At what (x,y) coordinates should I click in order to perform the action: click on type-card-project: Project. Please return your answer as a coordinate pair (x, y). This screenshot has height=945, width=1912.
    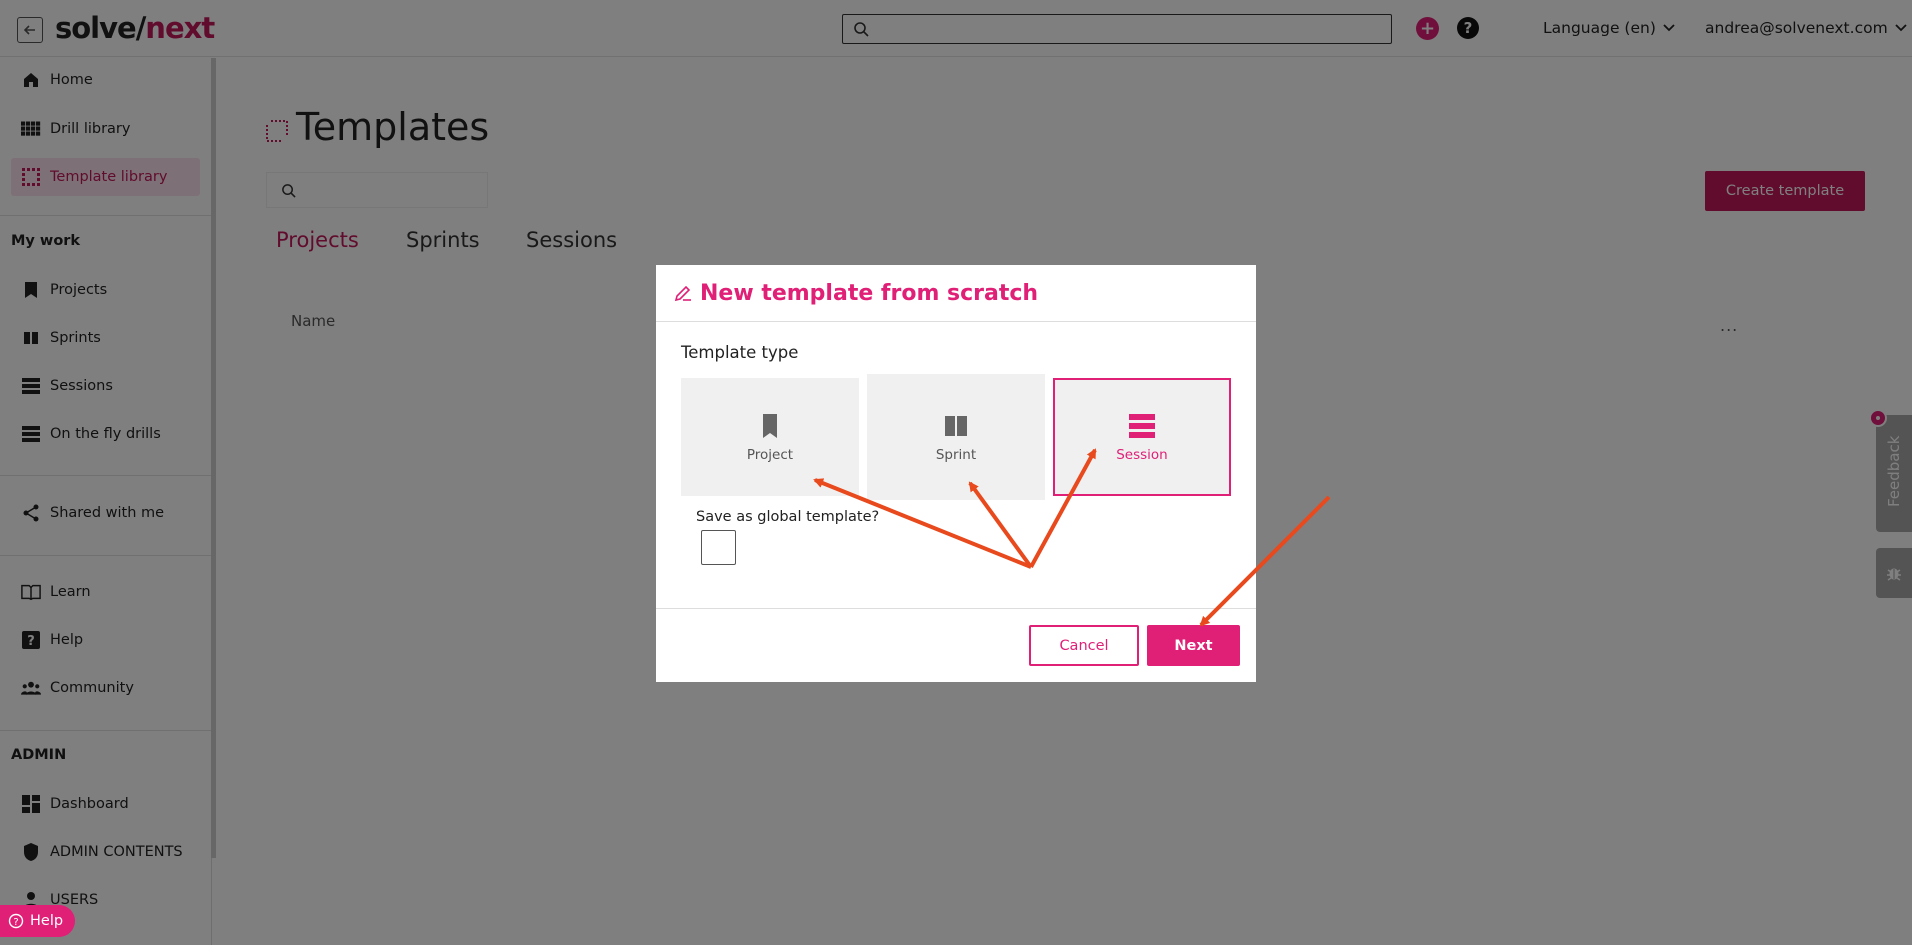
    Looking at the image, I should click on (770, 437).